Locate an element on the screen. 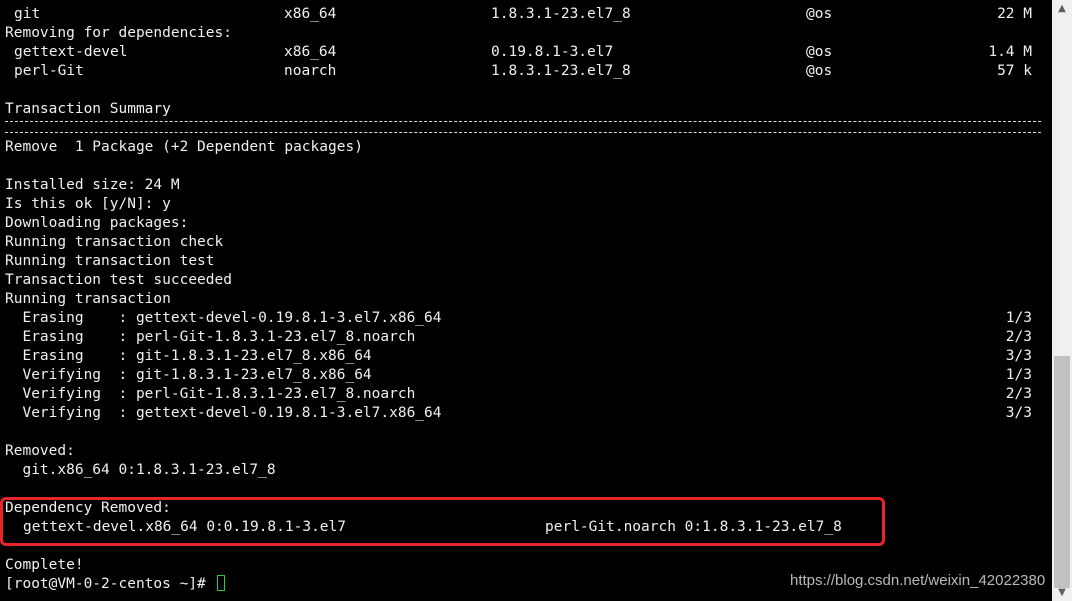 The height and width of the screenshot is (601, 1072). dep-version: 0.19.8.1-3.el7 is located at coordinates (552, 52).